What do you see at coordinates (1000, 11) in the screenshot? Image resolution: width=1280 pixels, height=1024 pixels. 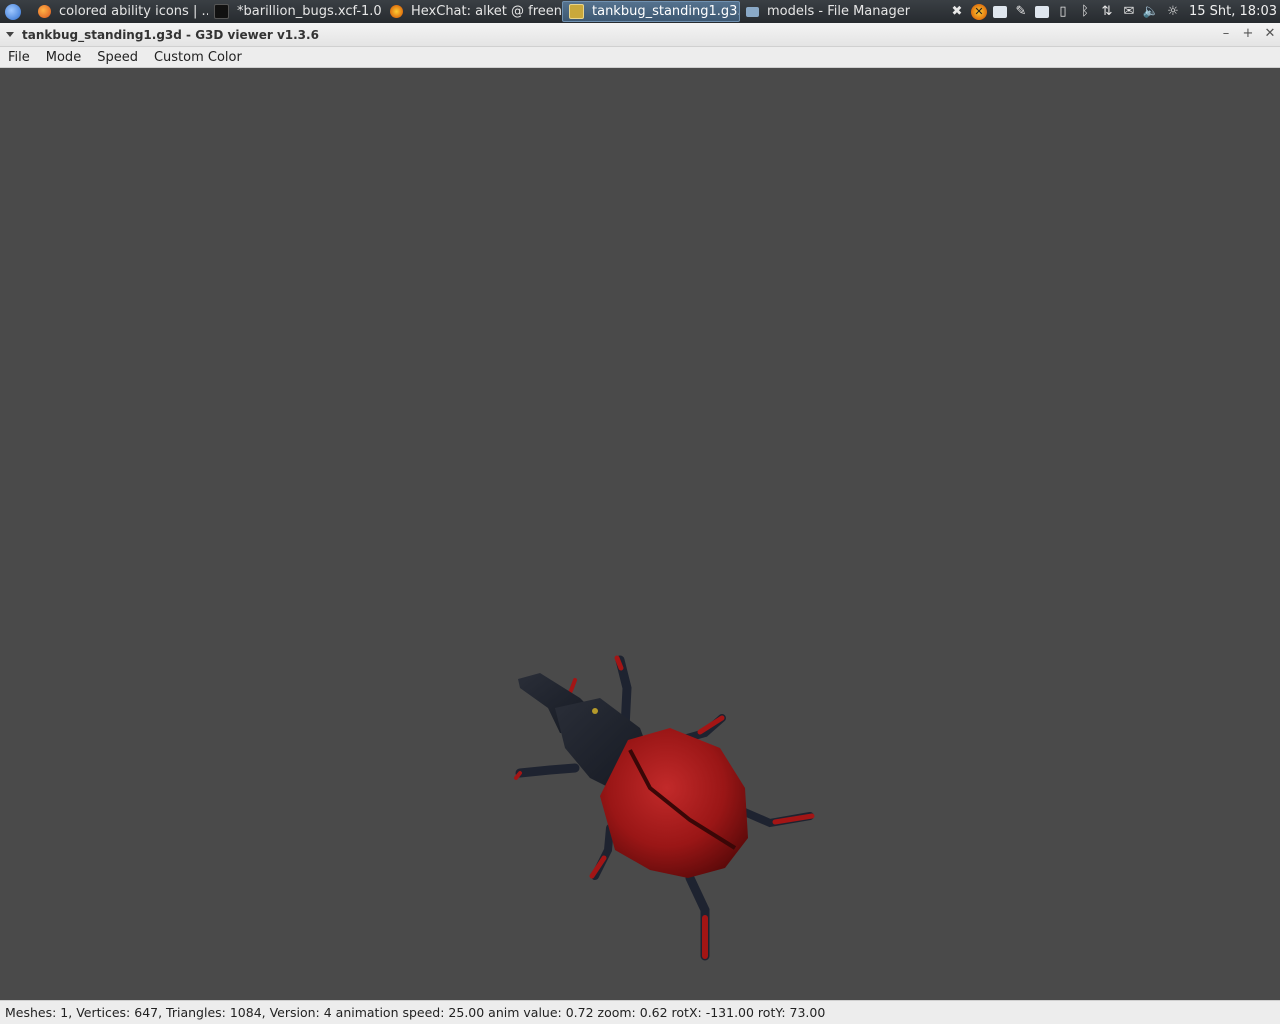 I see `folder-tray-icon` at bounding box center [1000, 11].